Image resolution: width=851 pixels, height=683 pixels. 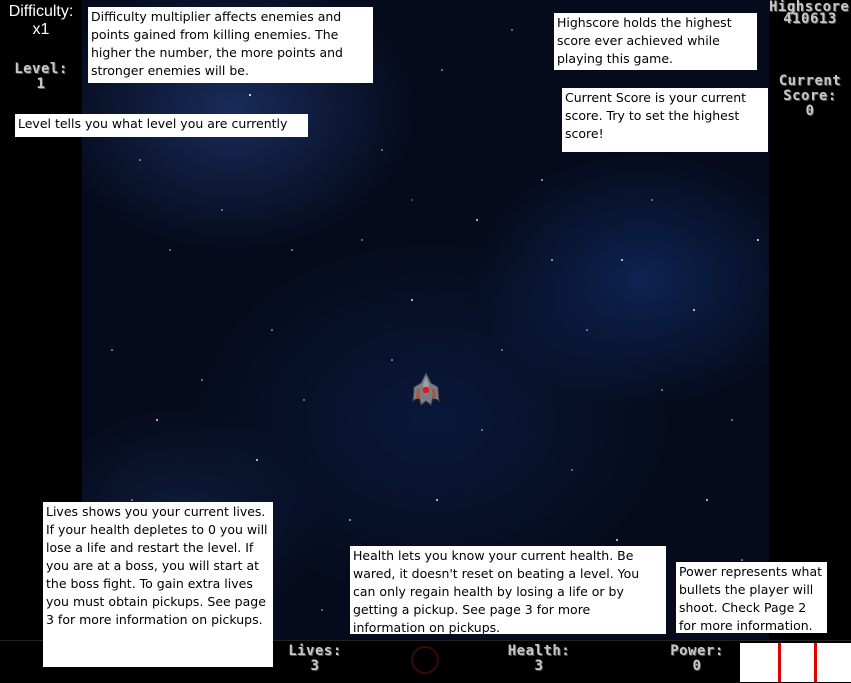 I want to click on player-ship-icon, so click(x=426, y=388).